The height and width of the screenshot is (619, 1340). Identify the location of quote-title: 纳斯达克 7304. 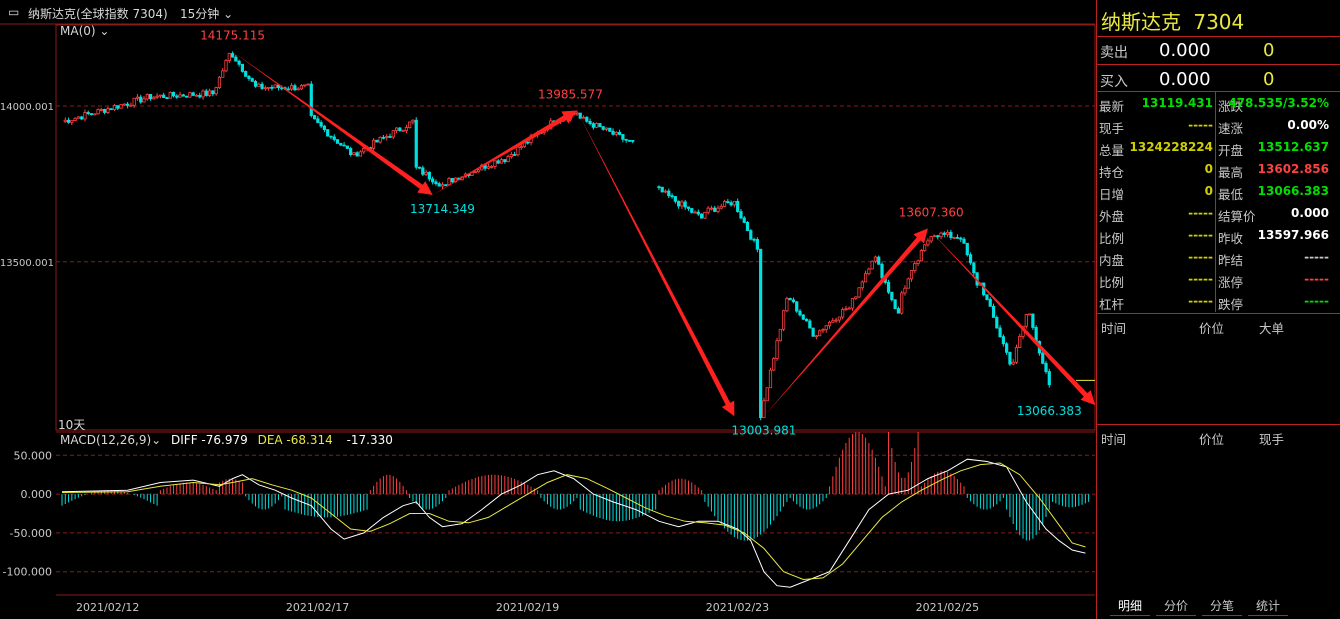
(1172, 20).